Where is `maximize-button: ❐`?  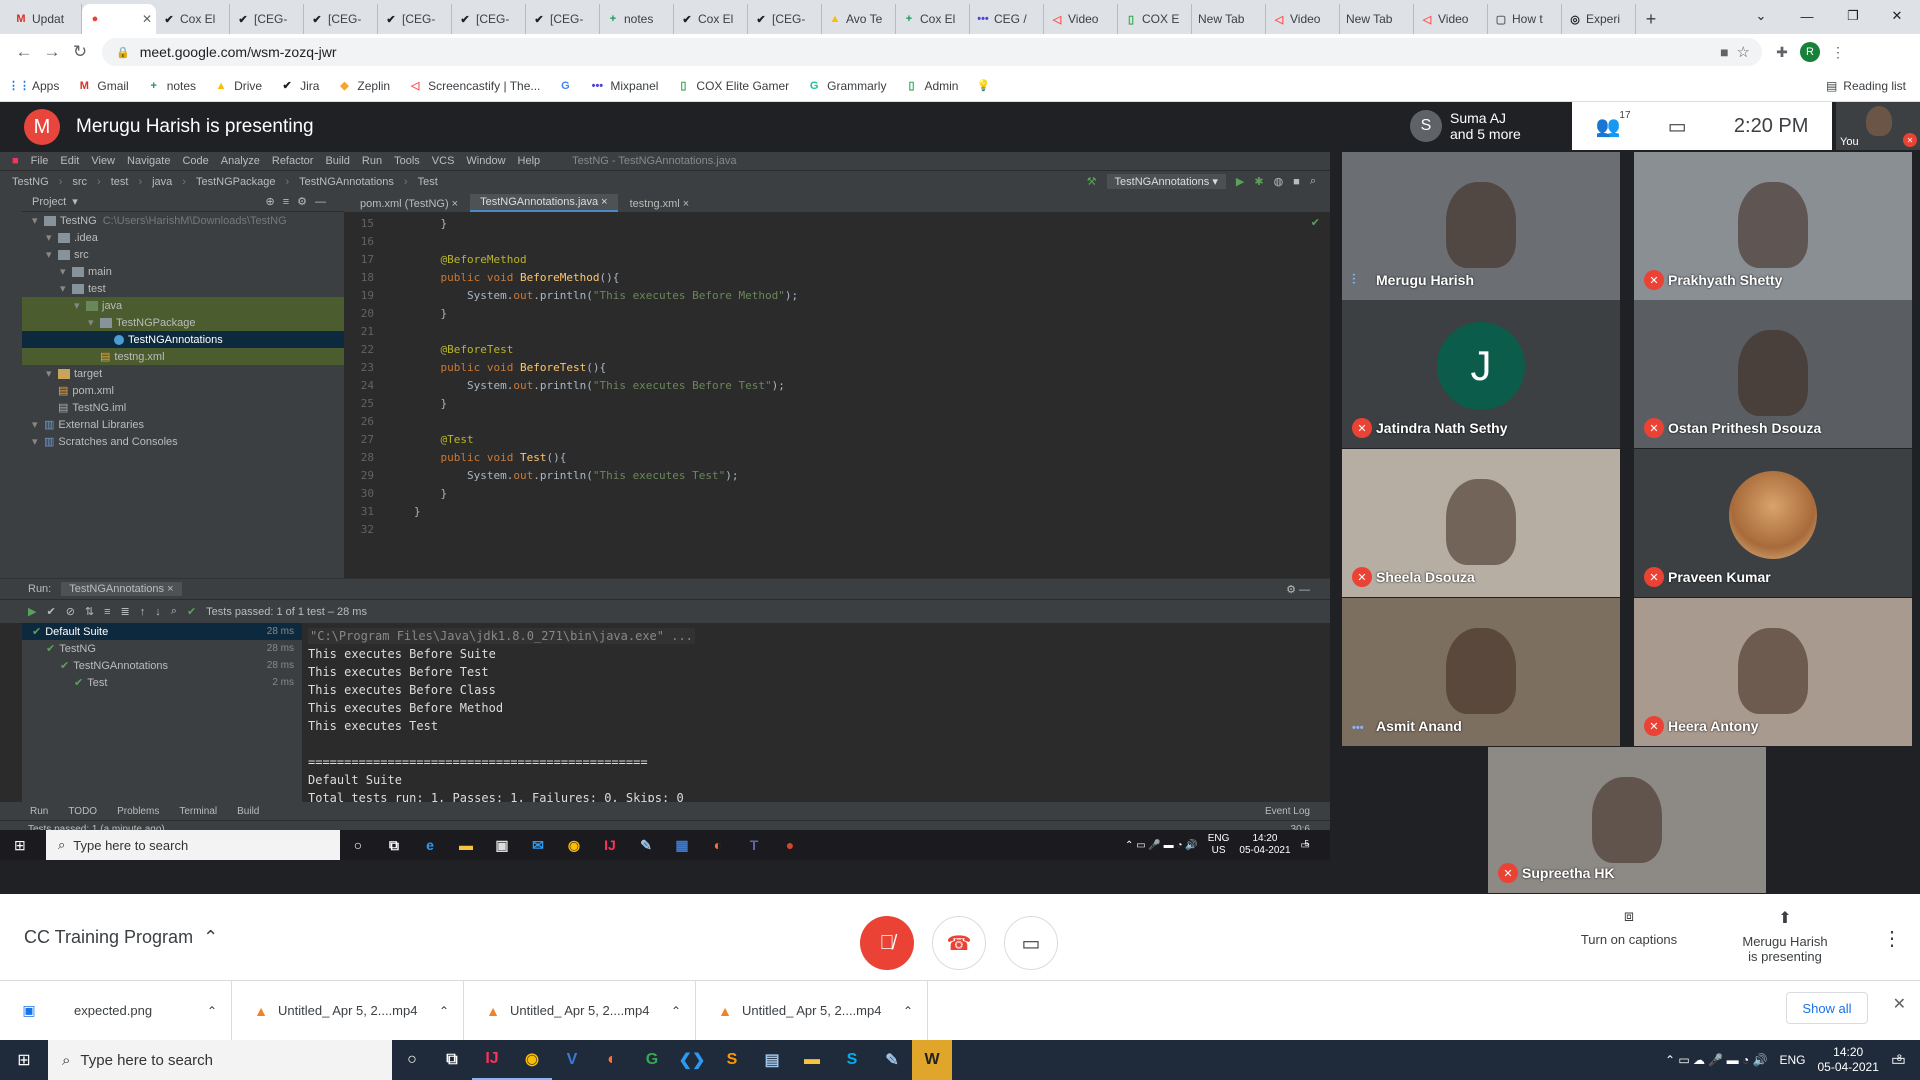 maximize-button: ❐ is located at coordinates (1853, 16).